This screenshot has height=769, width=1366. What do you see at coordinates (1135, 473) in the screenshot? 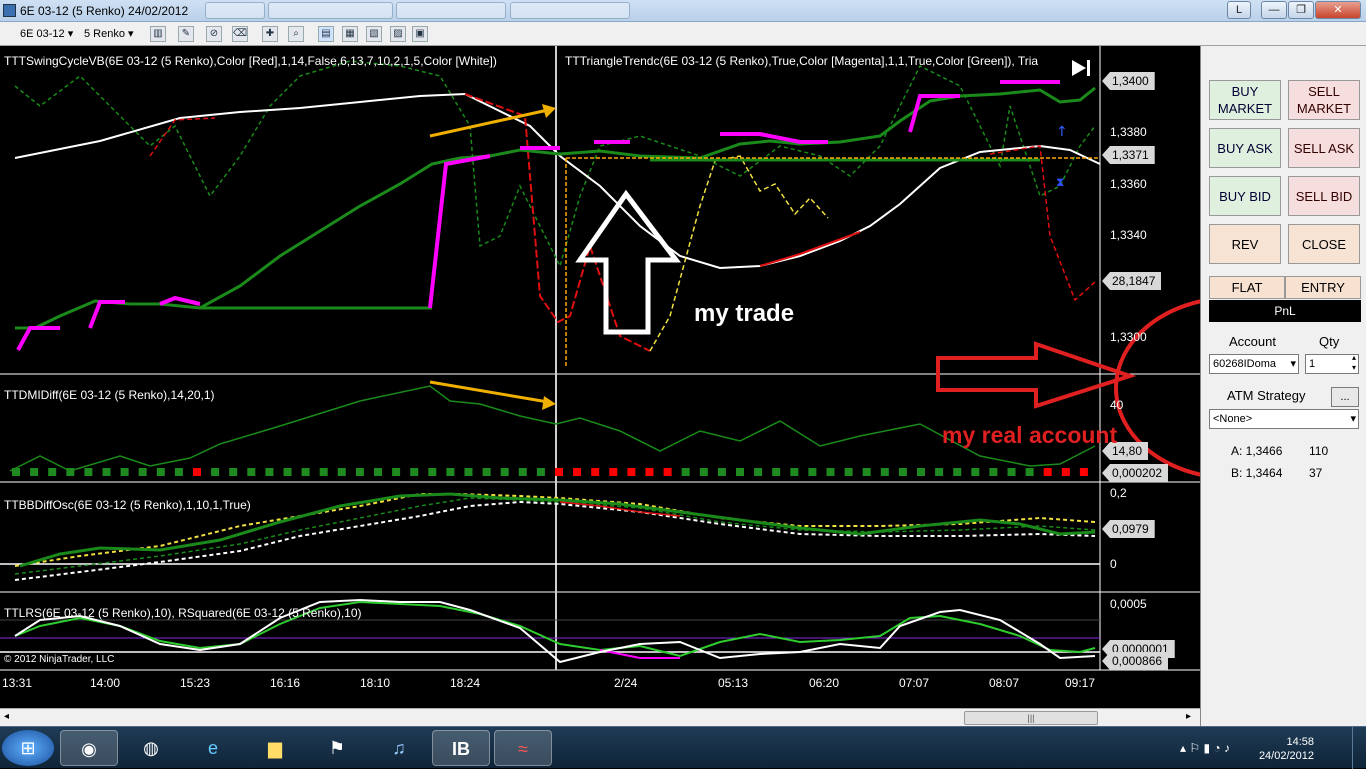
I see `dmi-box-b: 0,000202` at bounding box center [1135, 473].